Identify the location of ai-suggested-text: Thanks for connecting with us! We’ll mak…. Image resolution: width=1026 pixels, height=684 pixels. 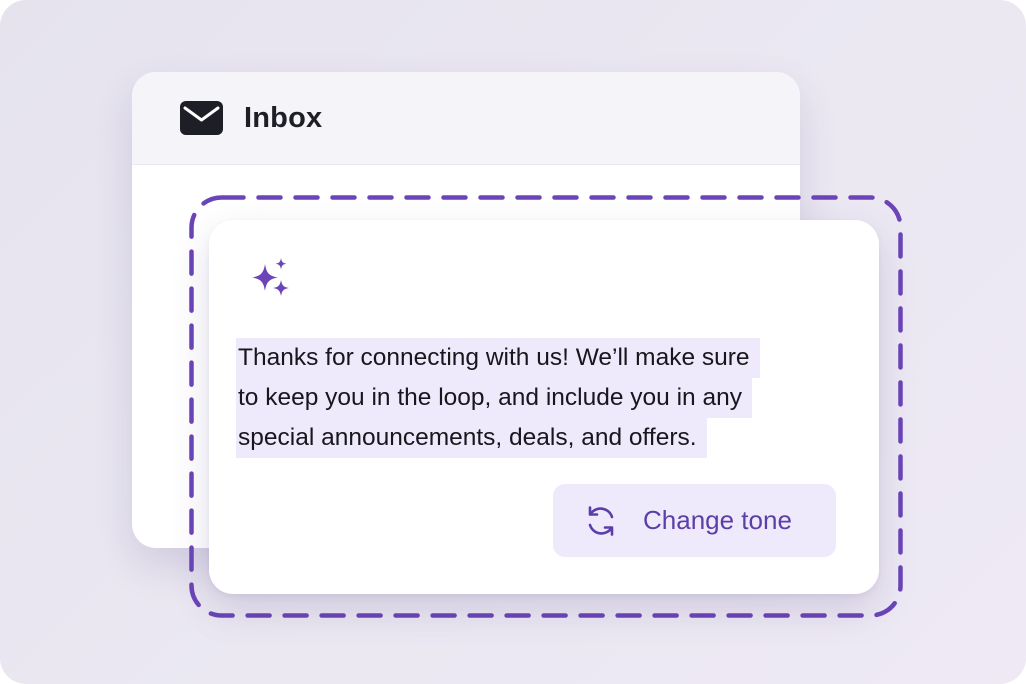
(541, 398).